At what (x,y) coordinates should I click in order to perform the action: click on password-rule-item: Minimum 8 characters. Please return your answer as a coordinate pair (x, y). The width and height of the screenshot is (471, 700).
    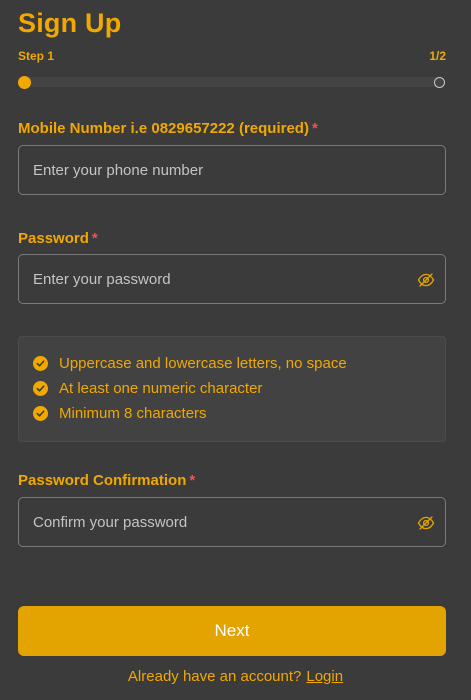
    Looking at the image, I should click on (232, 413).